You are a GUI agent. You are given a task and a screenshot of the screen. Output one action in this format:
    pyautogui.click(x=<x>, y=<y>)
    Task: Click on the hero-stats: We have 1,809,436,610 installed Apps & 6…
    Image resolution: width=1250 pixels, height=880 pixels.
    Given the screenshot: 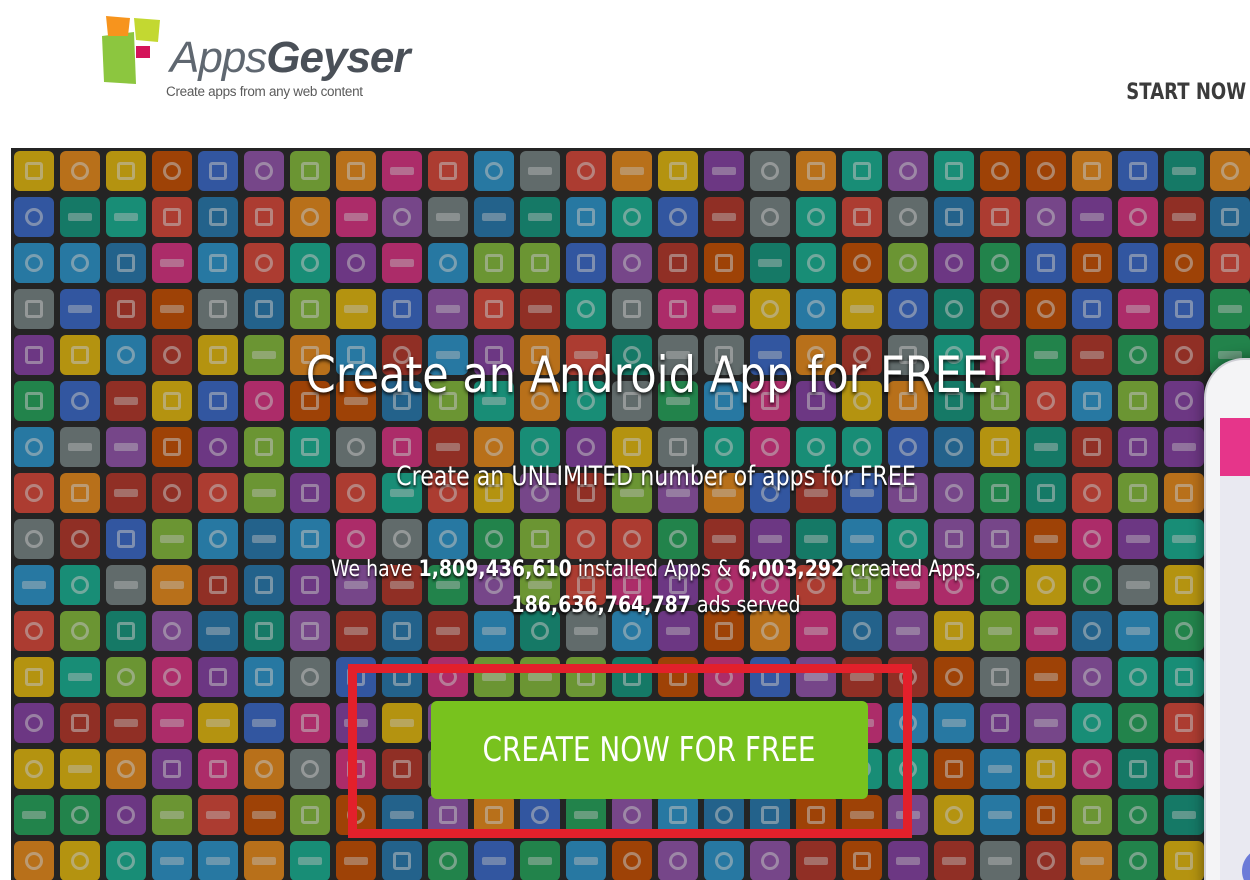 What is the action you would take?
    pyautogui.click(x=655, y=588)
    